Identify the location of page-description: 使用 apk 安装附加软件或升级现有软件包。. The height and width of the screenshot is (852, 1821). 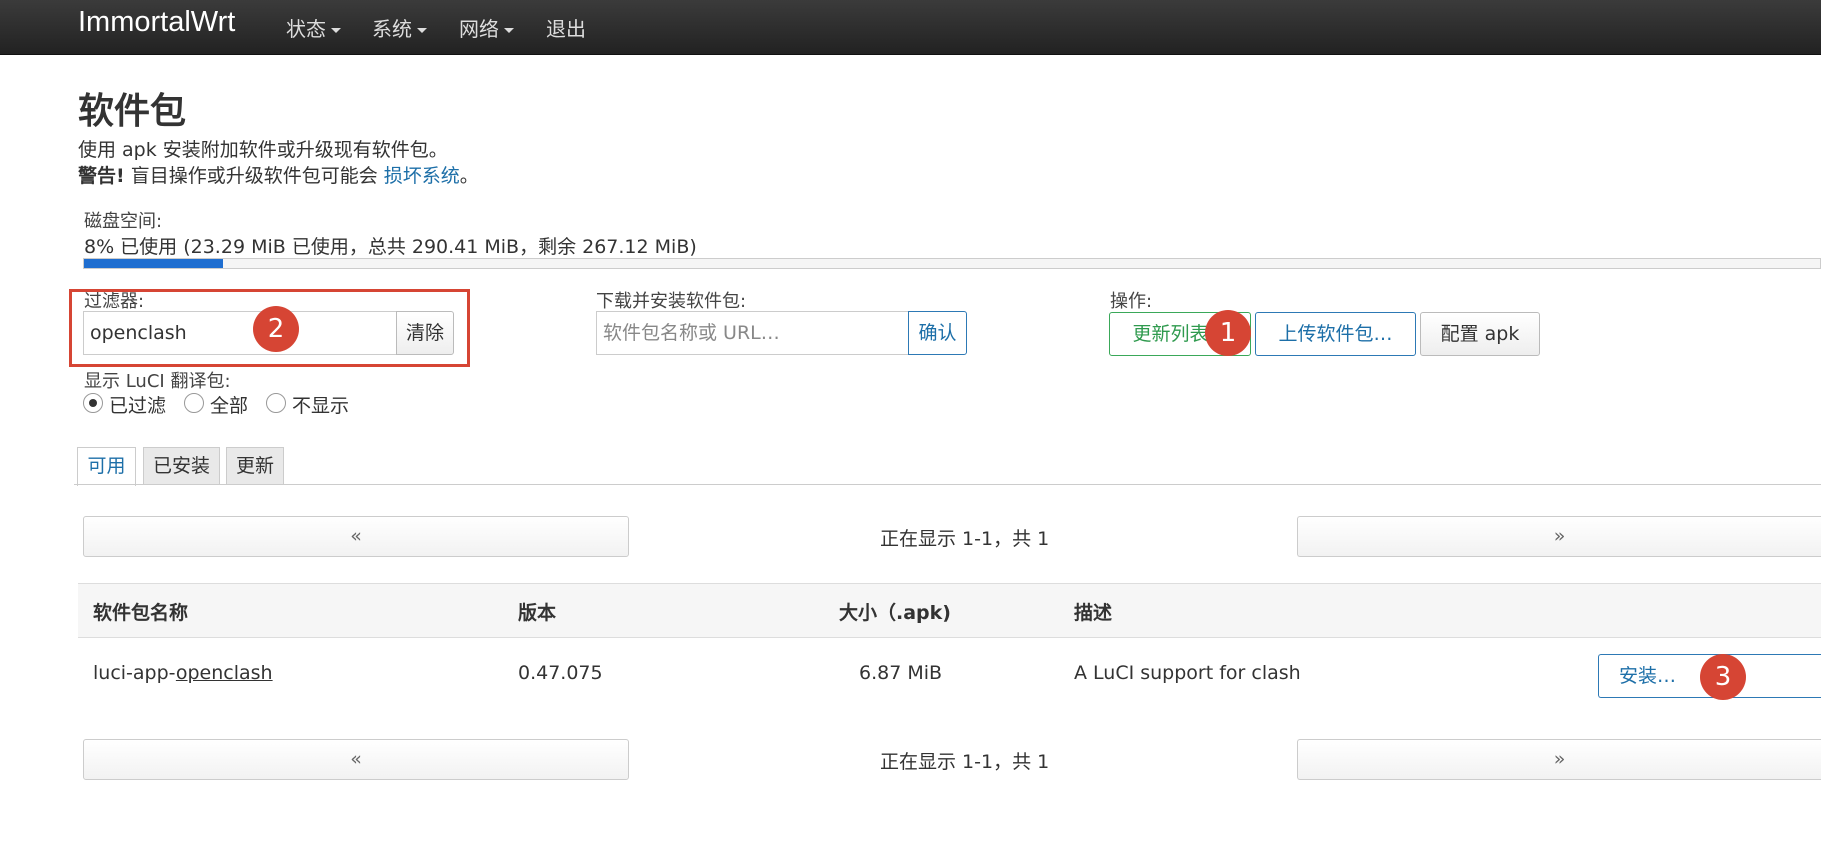
(263, 150).